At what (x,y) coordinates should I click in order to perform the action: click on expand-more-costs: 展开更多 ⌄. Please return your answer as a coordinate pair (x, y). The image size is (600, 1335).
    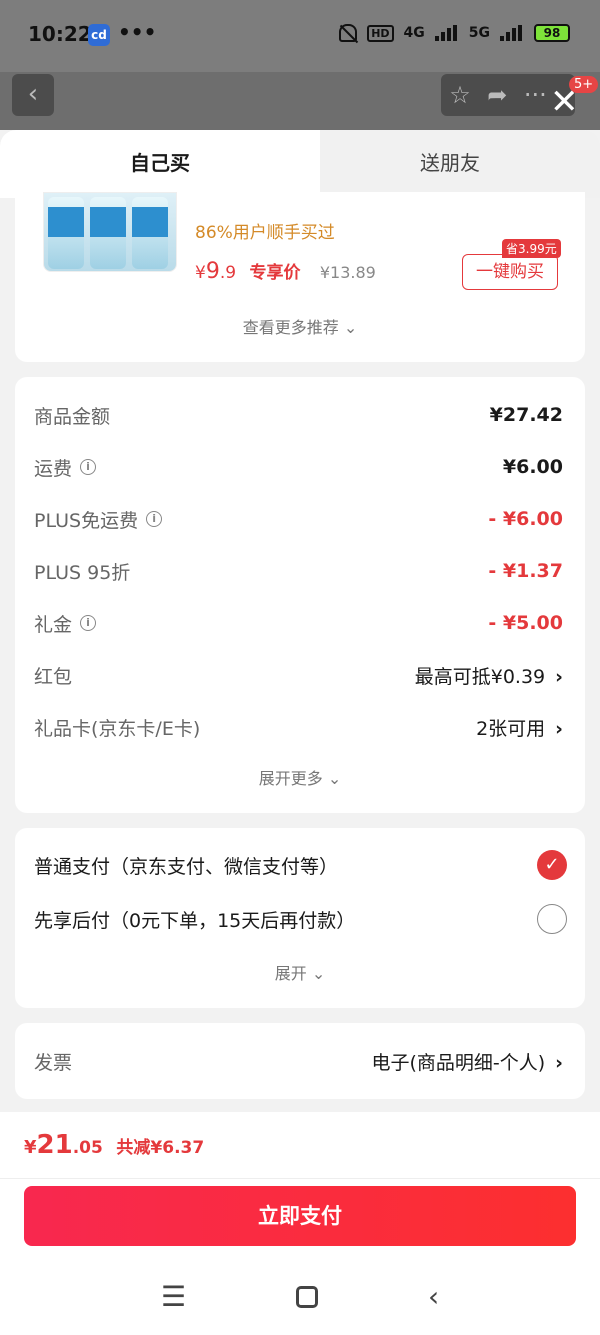
    Looking at the image, I should click on (300, 777).